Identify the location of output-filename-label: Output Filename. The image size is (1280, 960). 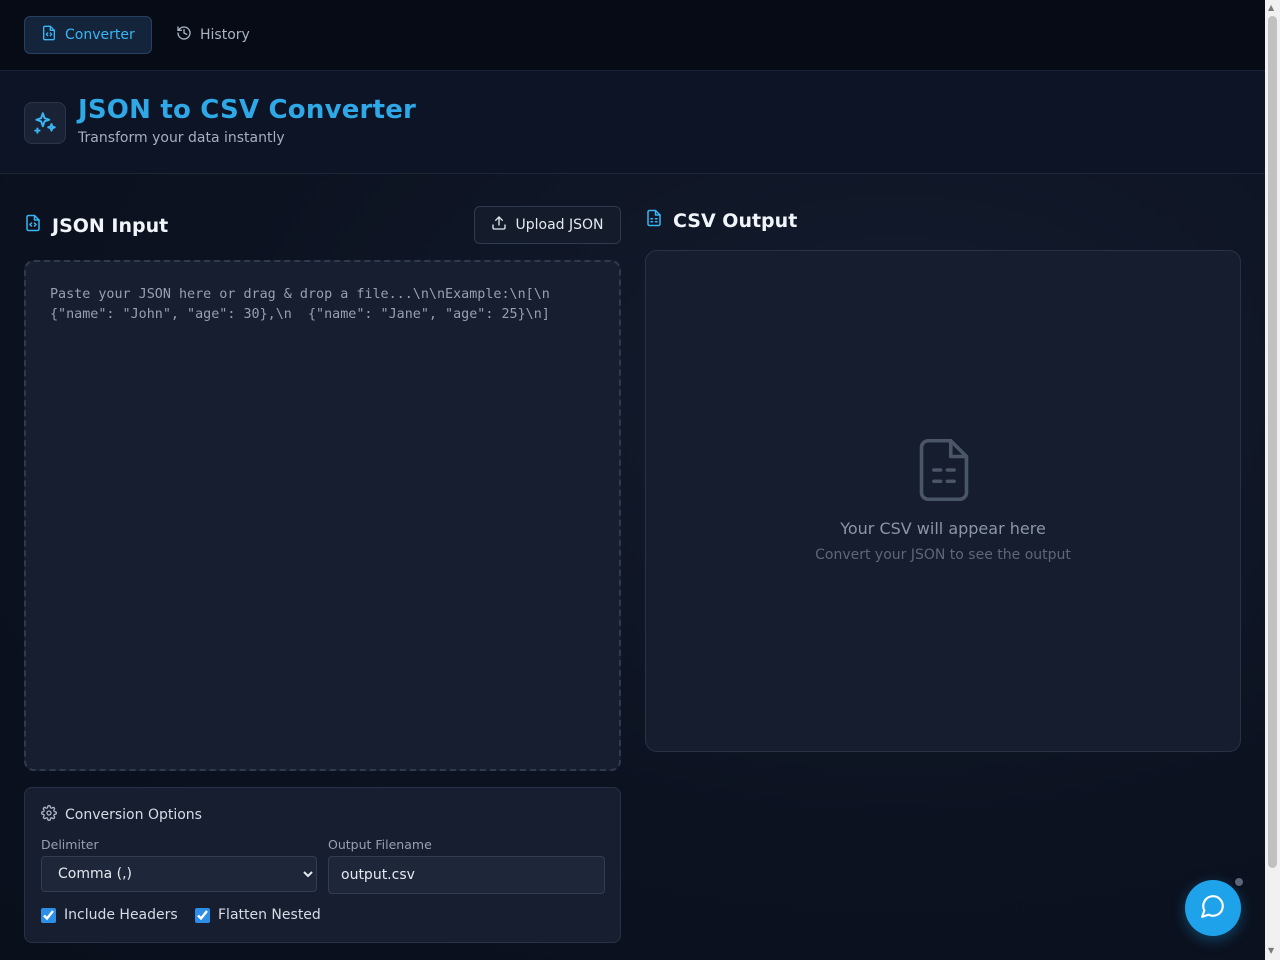
(380, 844).